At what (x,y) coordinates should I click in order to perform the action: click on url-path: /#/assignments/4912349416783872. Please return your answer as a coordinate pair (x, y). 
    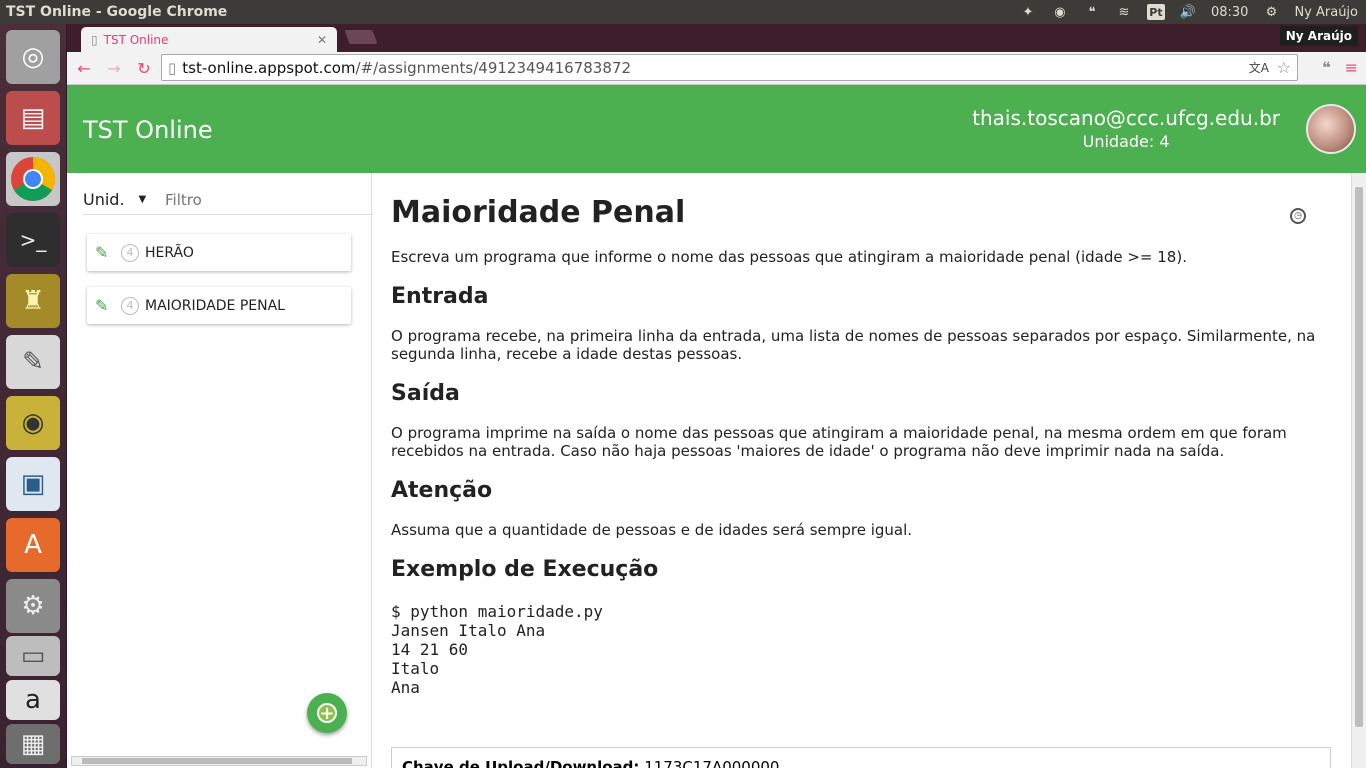
    Looking at the image, I should click on (493, 67).